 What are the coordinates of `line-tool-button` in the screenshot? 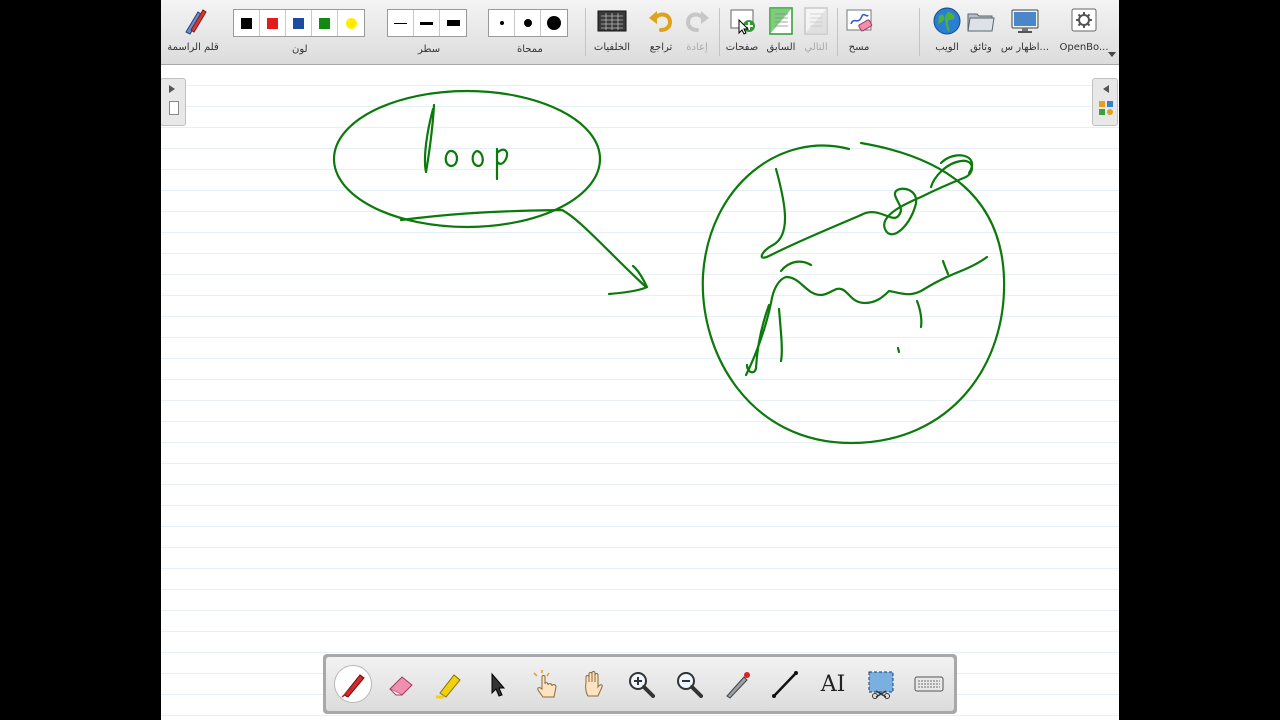 It's located at (785, 684).